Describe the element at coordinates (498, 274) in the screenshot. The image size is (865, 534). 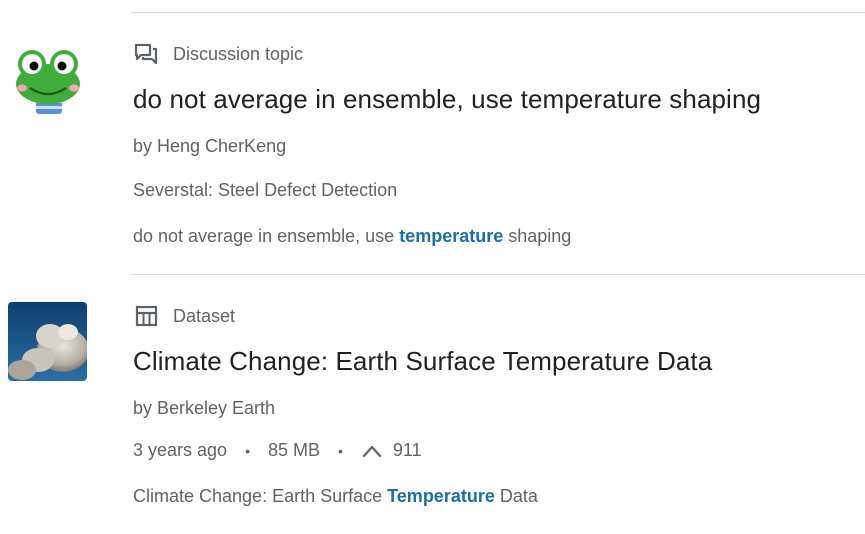
I see `divider-middle` at that location.